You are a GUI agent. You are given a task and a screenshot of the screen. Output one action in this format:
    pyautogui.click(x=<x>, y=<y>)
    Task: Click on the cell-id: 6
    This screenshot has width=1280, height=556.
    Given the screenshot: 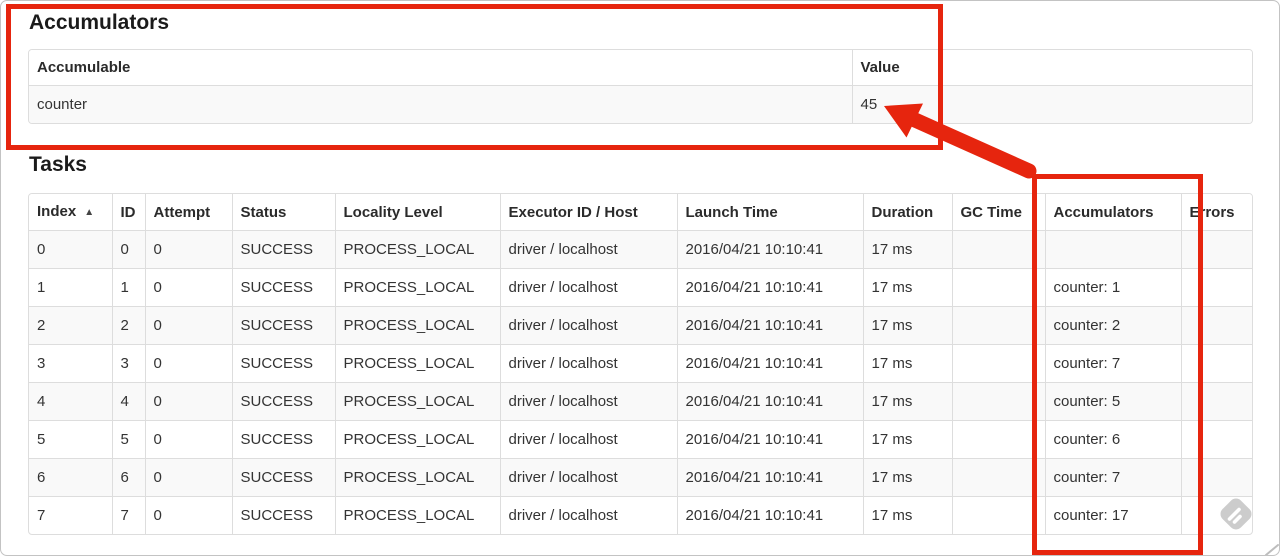 What is the action you would take?
    pyautogui.click(x=128, y=477)
    